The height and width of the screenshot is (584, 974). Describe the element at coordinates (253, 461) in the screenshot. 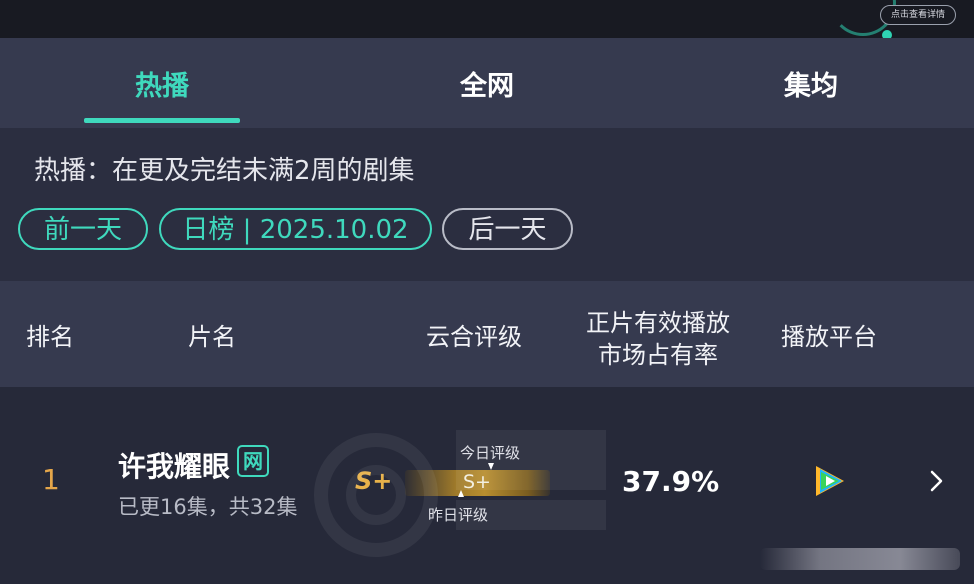

I see `network-drama-tag: 网` at that location.